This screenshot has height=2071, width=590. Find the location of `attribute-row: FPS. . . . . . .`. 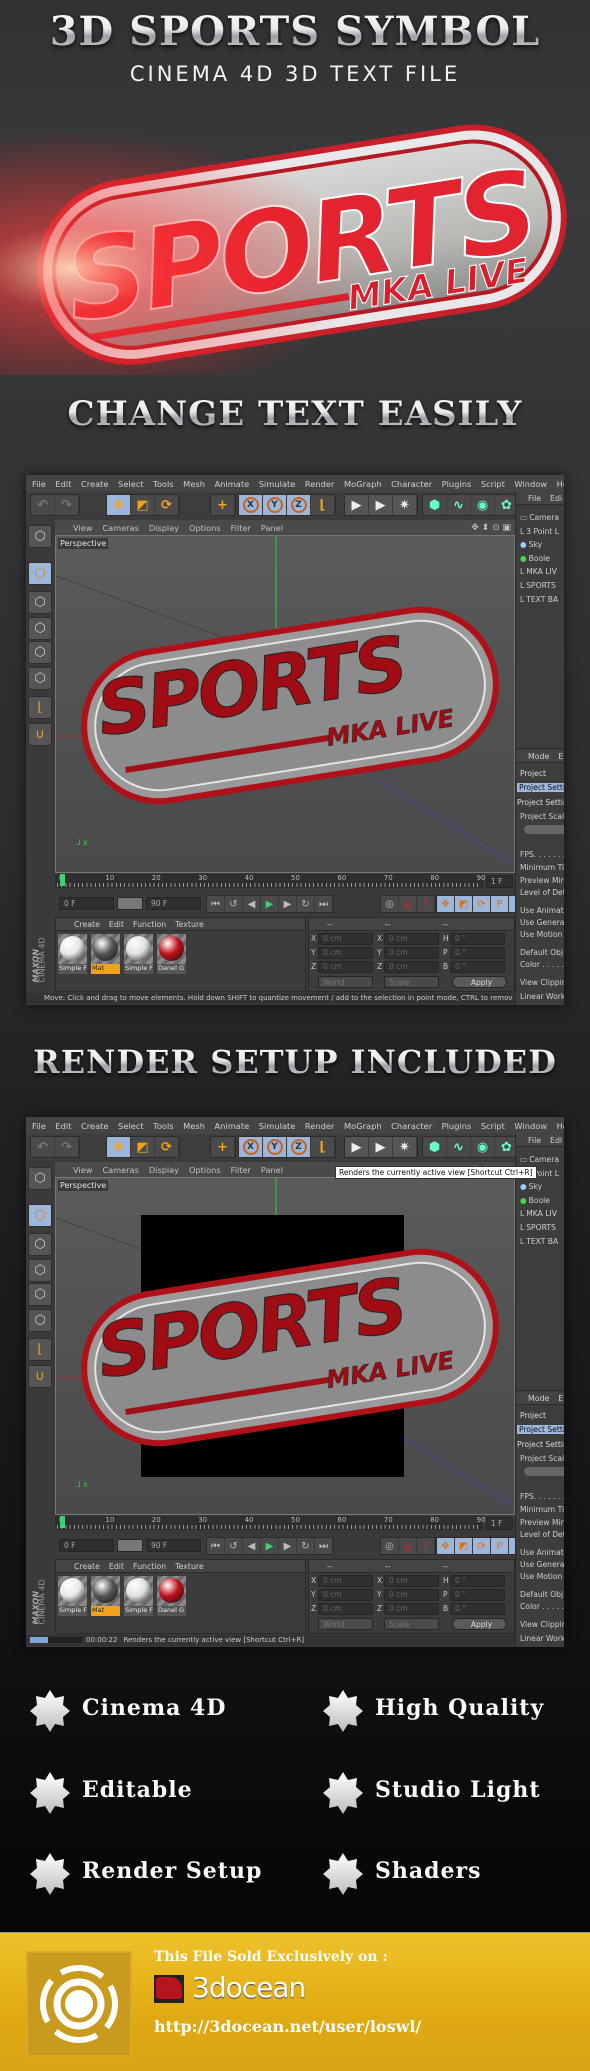

attribute-row: FPS. . . . . . . is located at coordinates (542, 1496).